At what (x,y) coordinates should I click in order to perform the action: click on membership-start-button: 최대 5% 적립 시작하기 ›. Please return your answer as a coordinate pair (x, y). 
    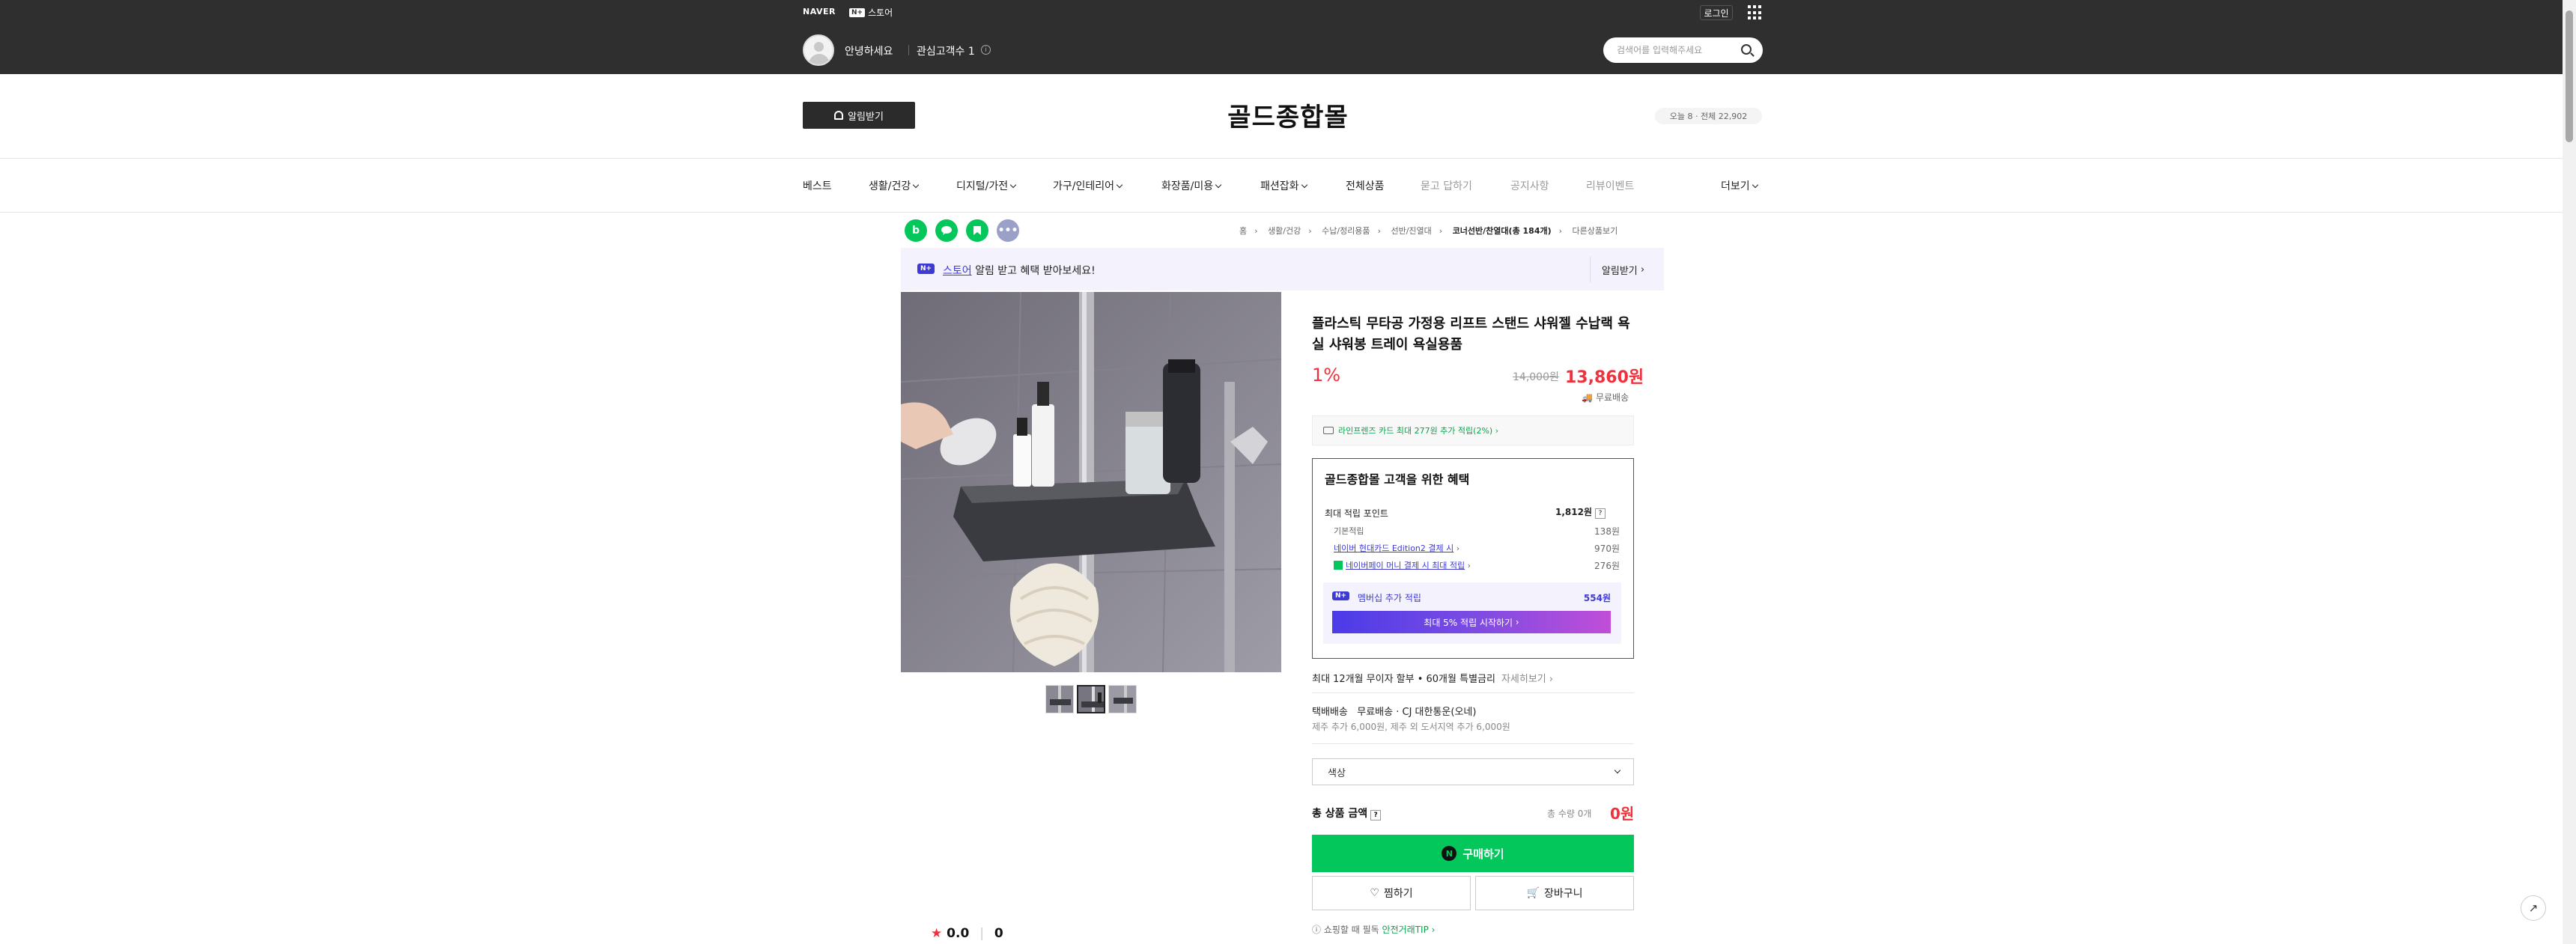
    Looking at the image, I should click on (1471, 622).